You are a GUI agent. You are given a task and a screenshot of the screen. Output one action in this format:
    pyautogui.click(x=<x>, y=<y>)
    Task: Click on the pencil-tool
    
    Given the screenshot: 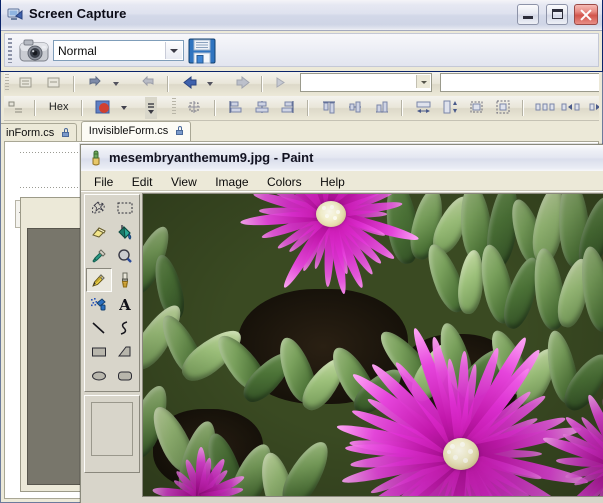 What is the action you would take?
    pyautogui.click(x=99, y=280)
    